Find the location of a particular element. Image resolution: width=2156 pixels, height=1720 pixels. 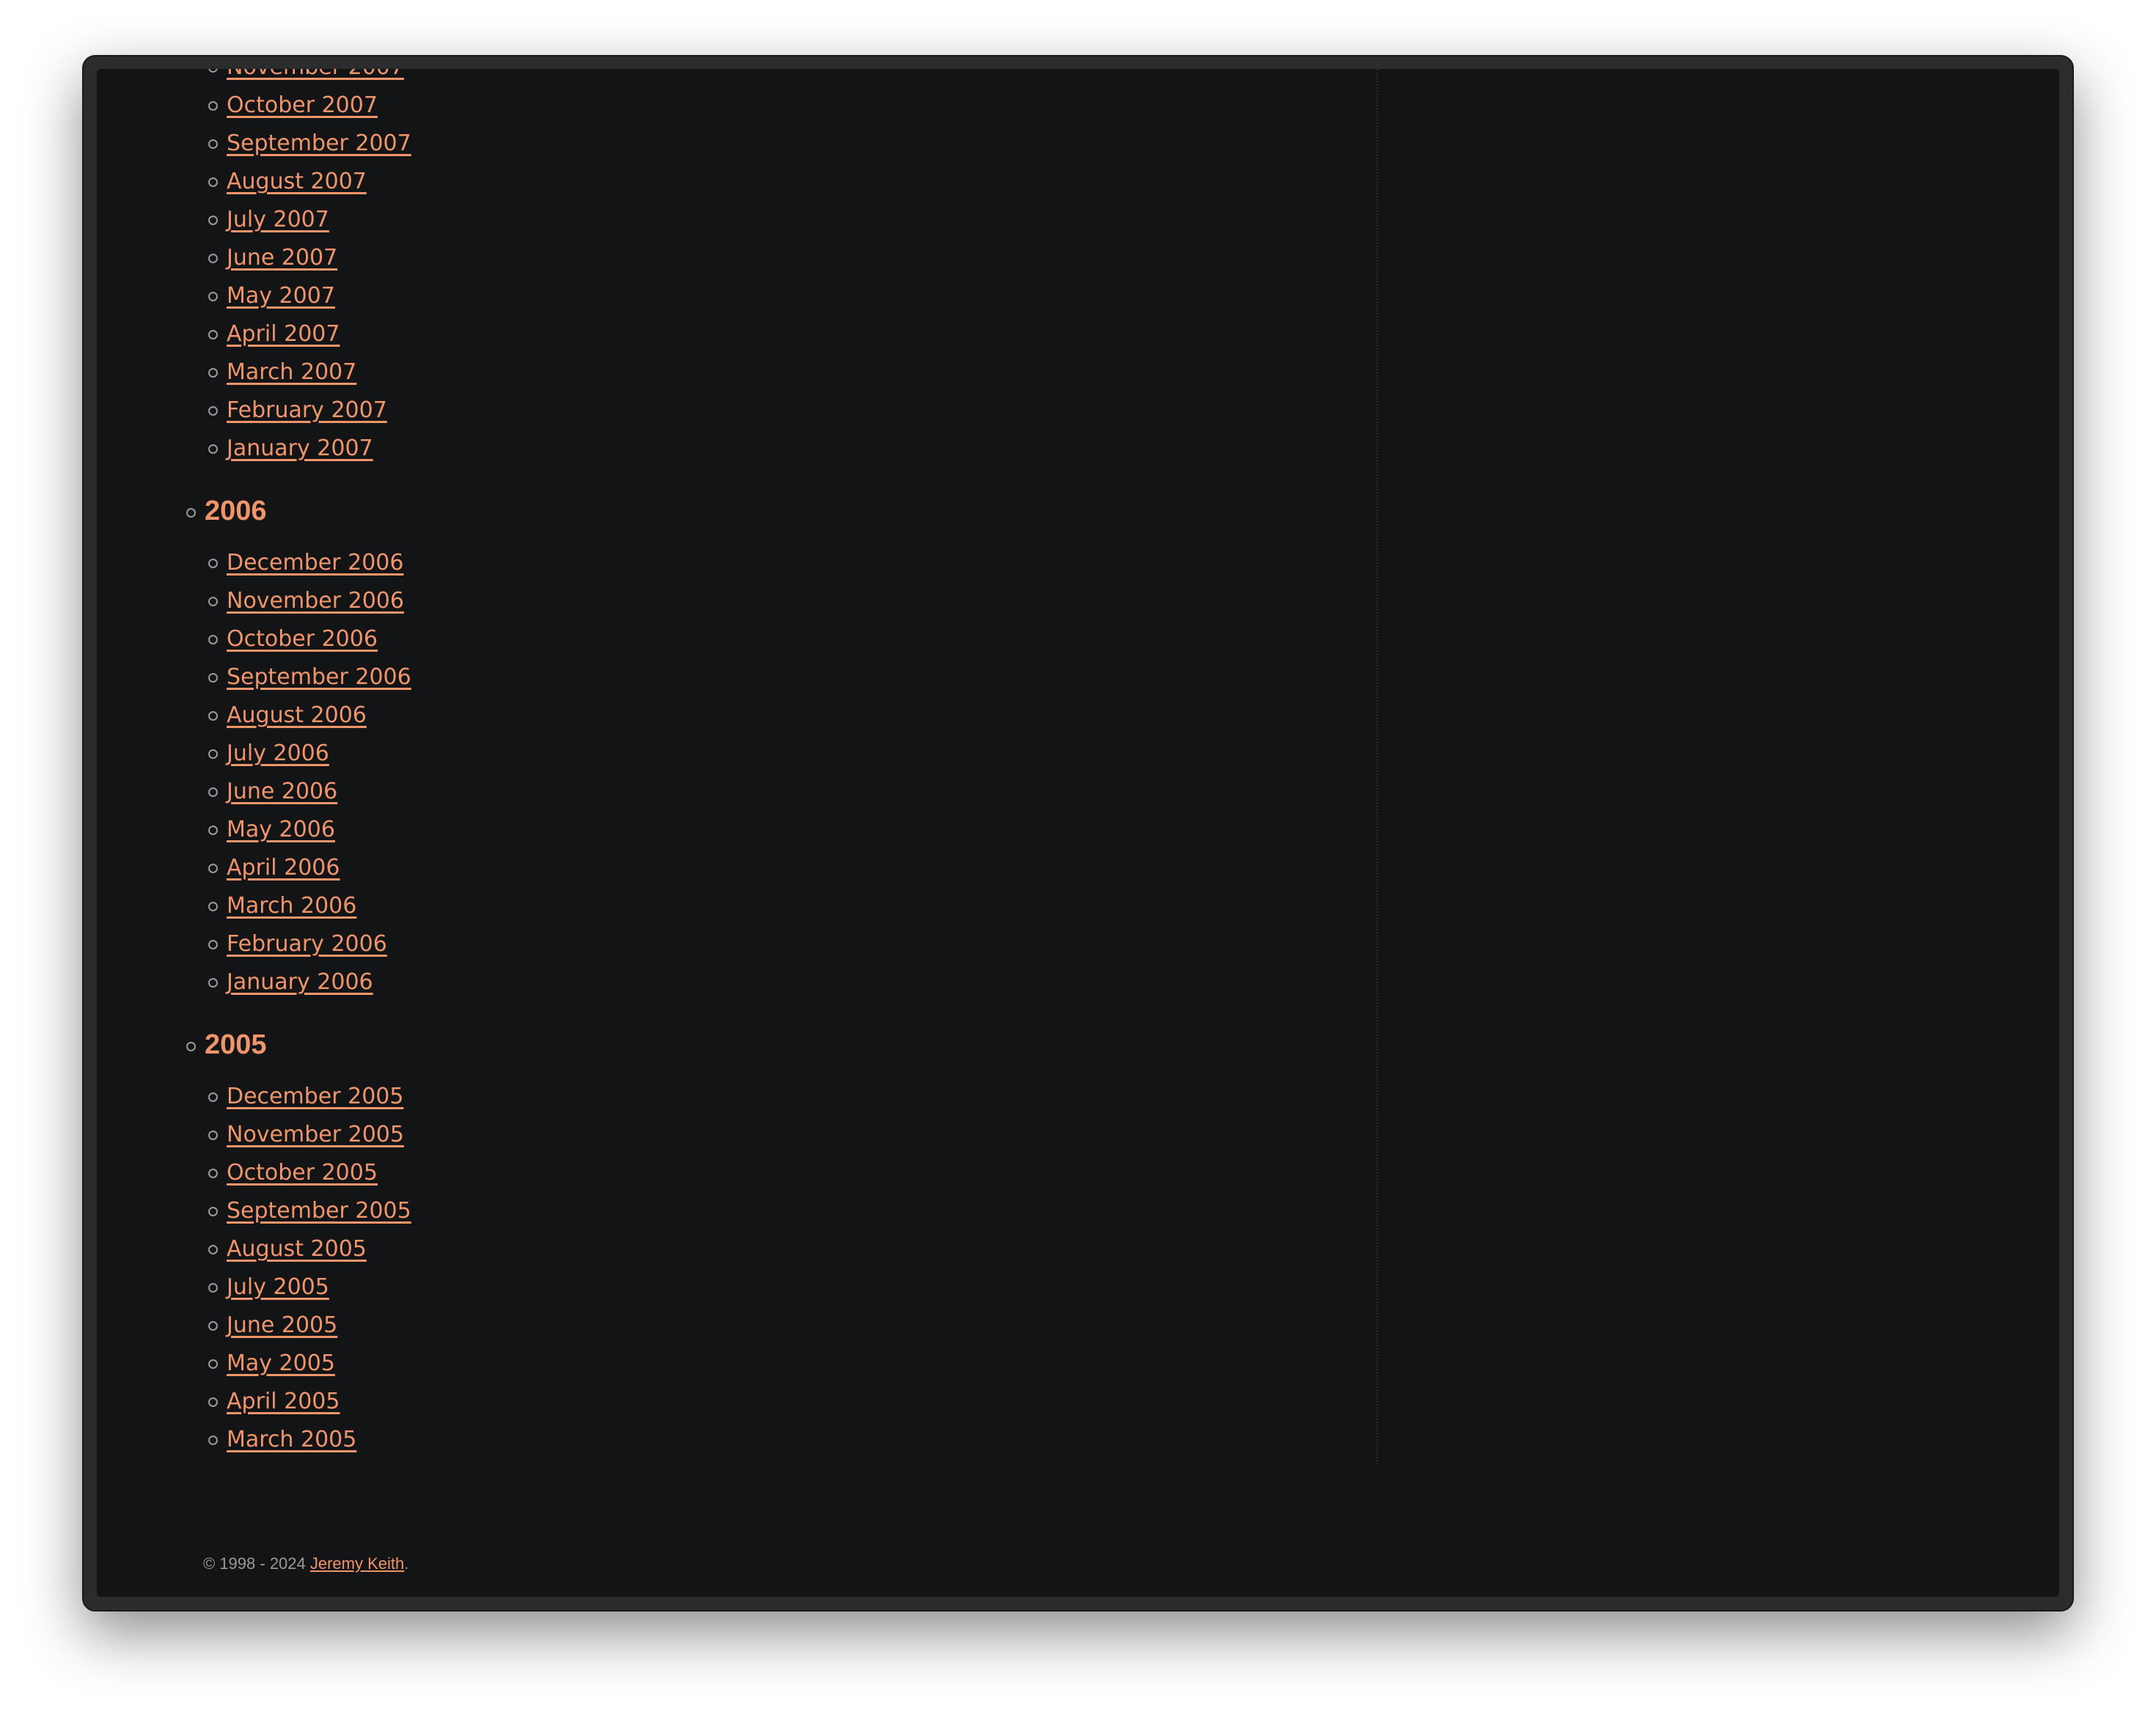

footer-period: . is located at coordinates (406, 1563).